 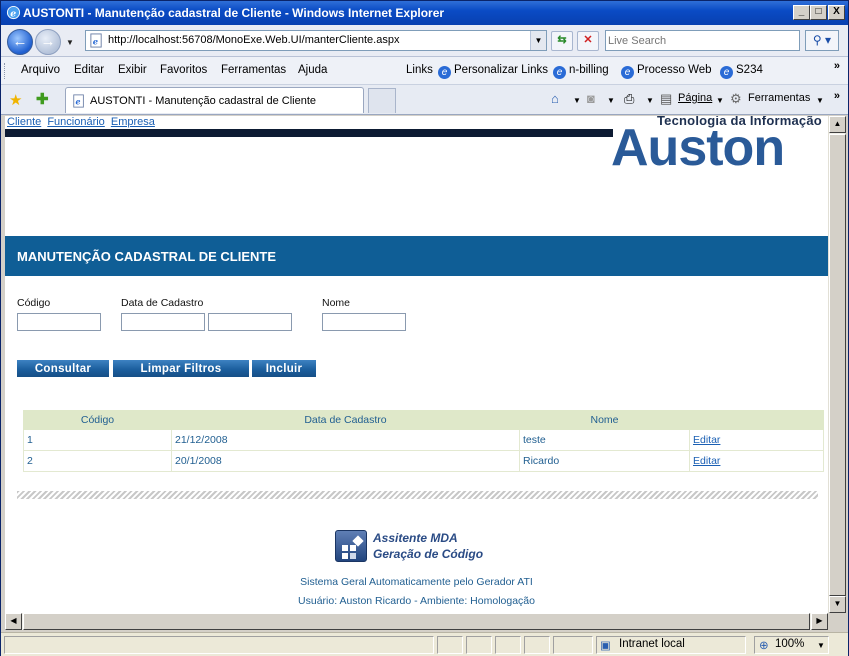 What do you see at coordinates (59, 322) in the screenshot?
I see `codigo-input` at bounding box center [59, 322].